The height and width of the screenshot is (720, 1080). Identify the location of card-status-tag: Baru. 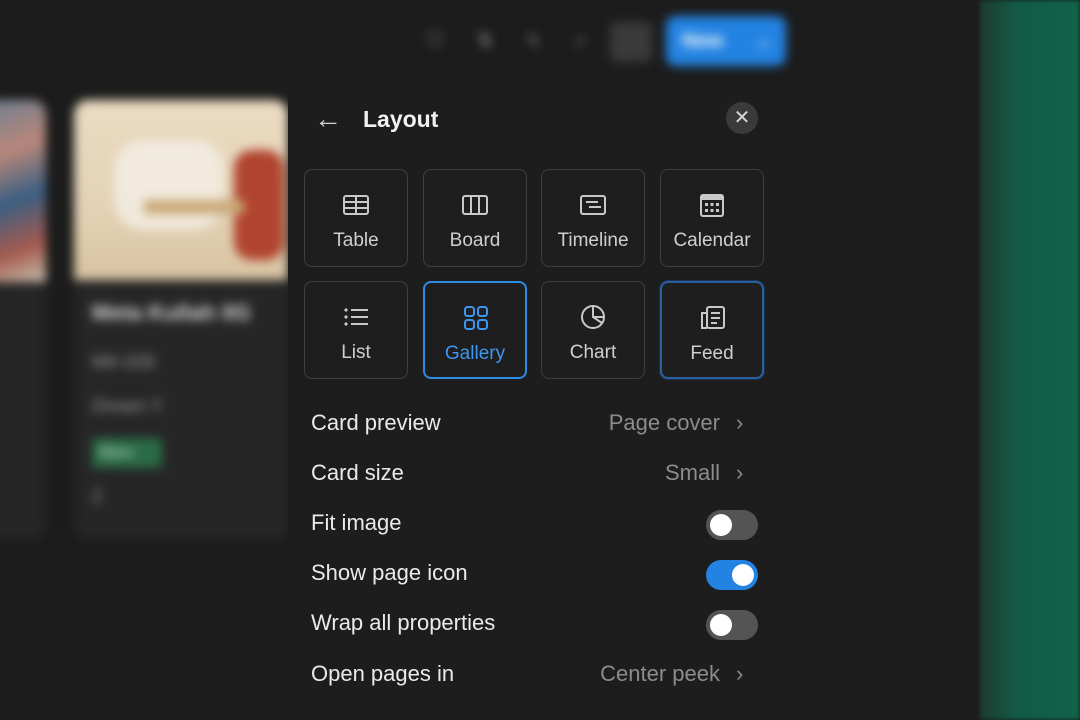
(127, 453).